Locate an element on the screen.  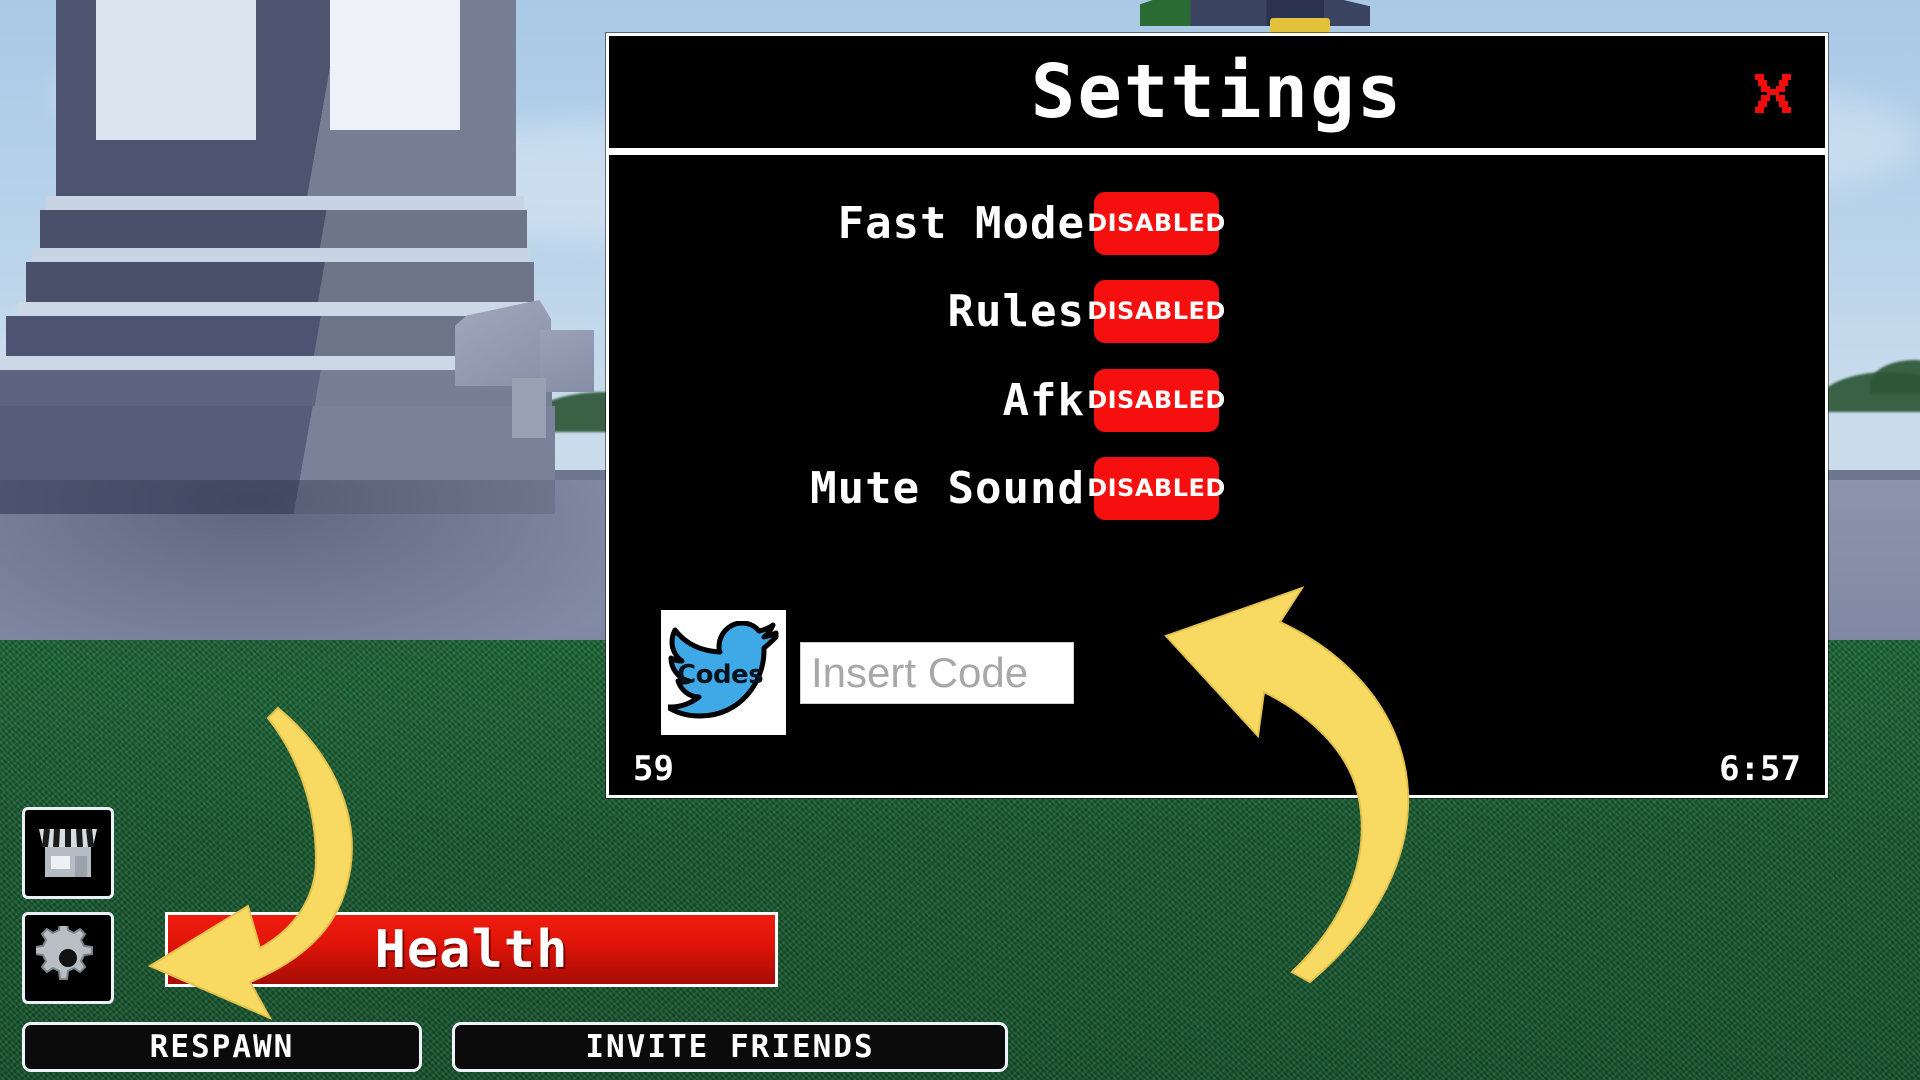
settings-button is located at coordinates (68, 958).